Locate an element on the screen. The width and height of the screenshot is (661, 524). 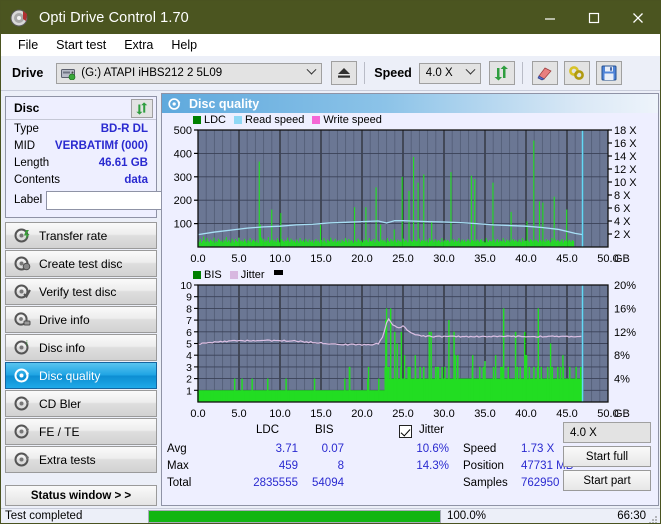
disc-row-contents: Contents data is located at coordinates (81, 179).